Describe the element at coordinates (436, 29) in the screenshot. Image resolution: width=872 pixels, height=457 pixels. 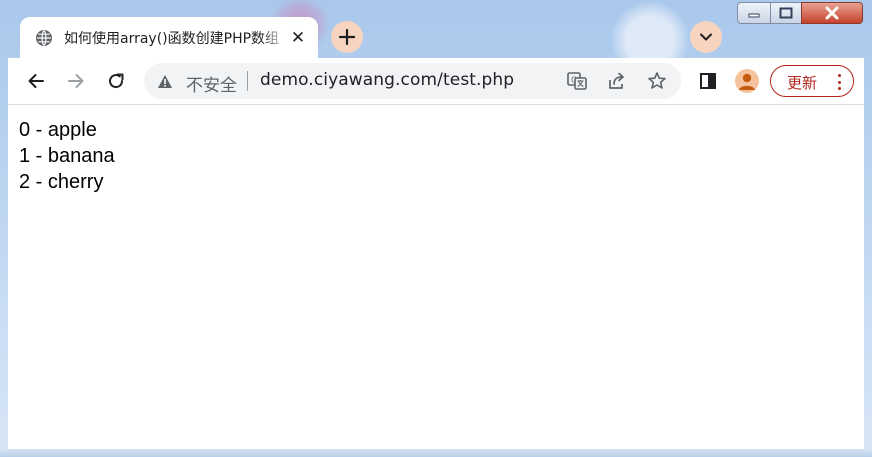
I see `tab-strip: 如何使用array()函数创建PHP数组 ✕` at that location.